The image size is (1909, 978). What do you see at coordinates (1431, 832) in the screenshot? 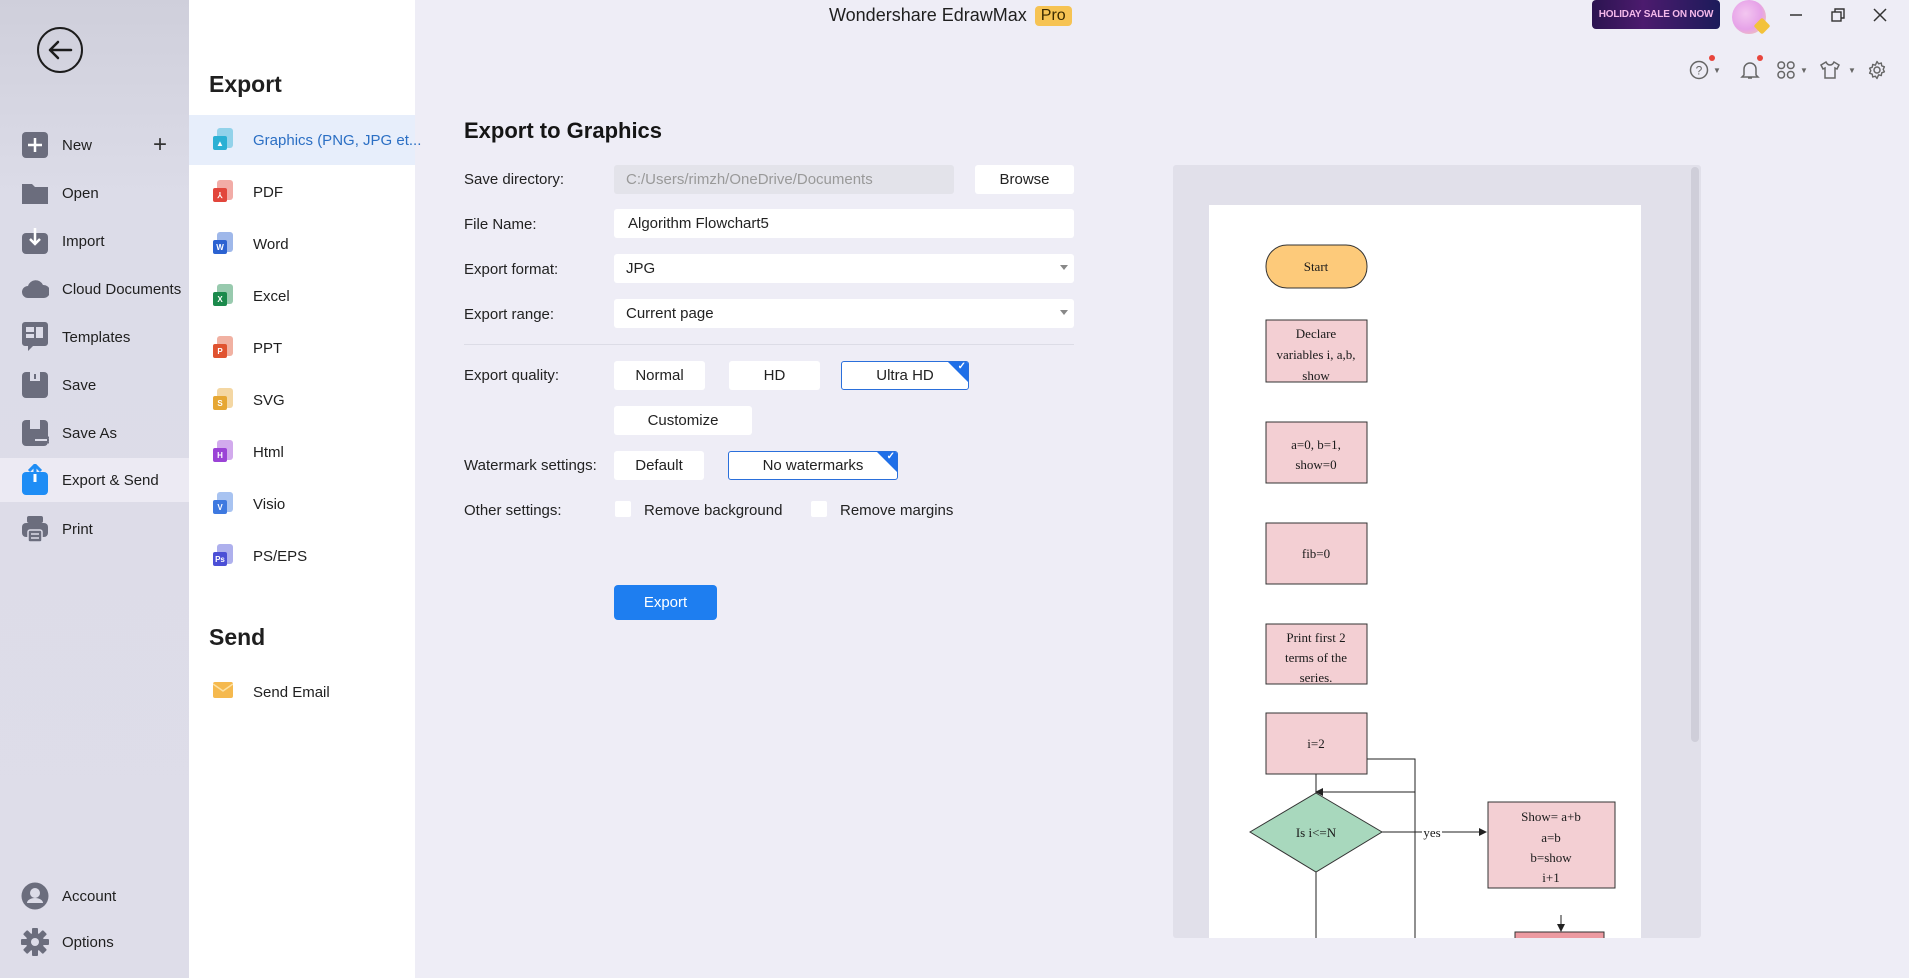
I see `yes-label: yes` at bounding box center [1431, 832].